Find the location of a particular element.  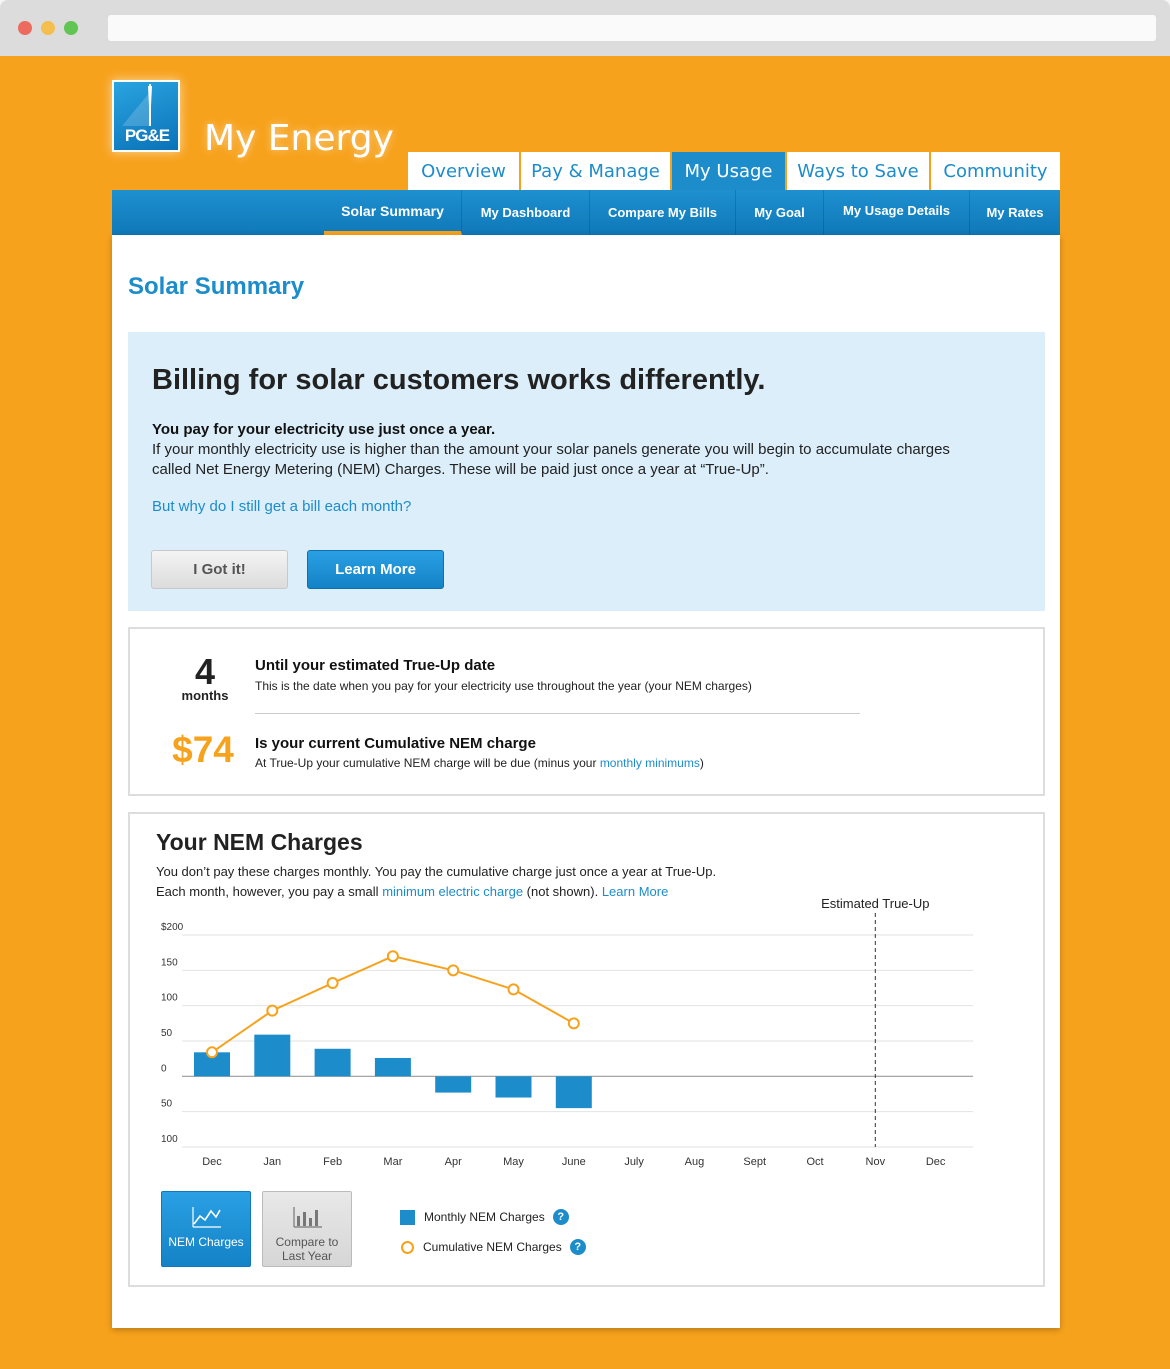

x-tick-label: Feb is located at coordinates (332, 1162).